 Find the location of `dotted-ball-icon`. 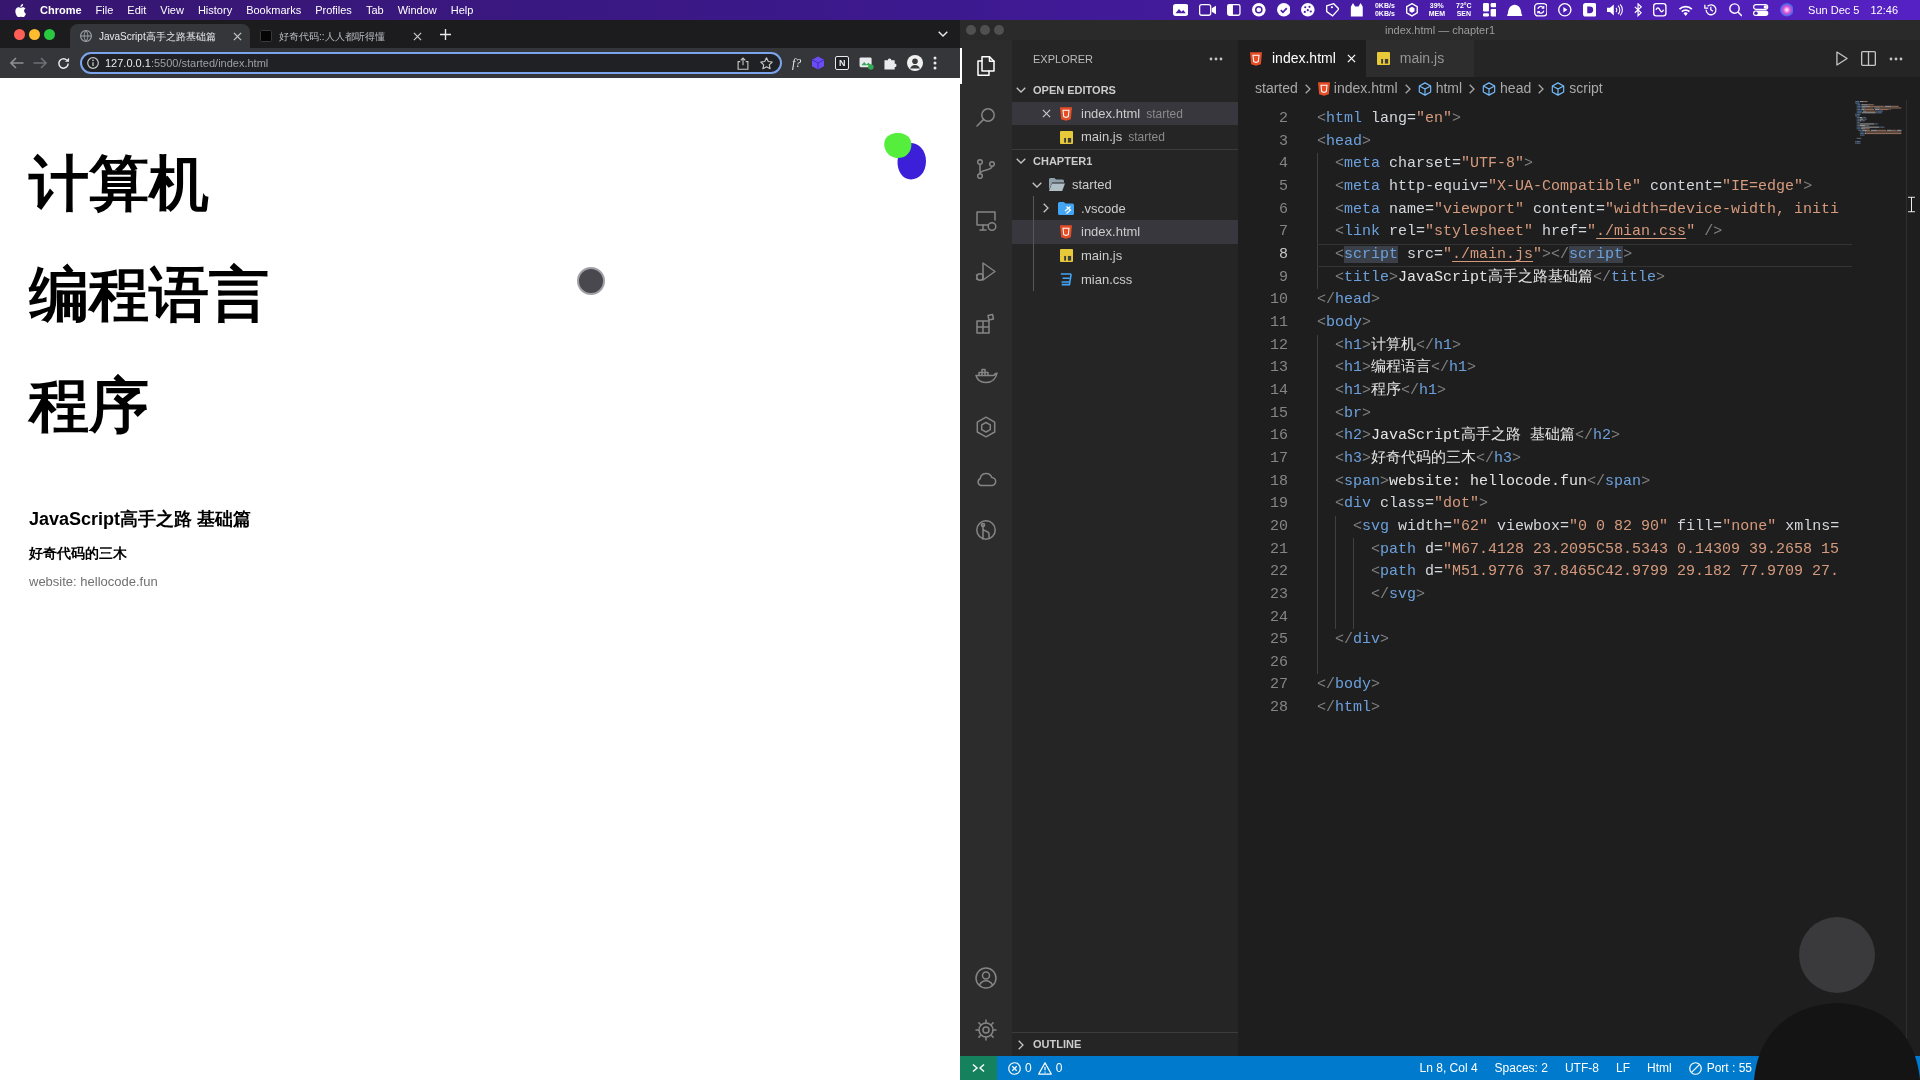

dotted-ball-icon is located at coordinates (1308, 10).